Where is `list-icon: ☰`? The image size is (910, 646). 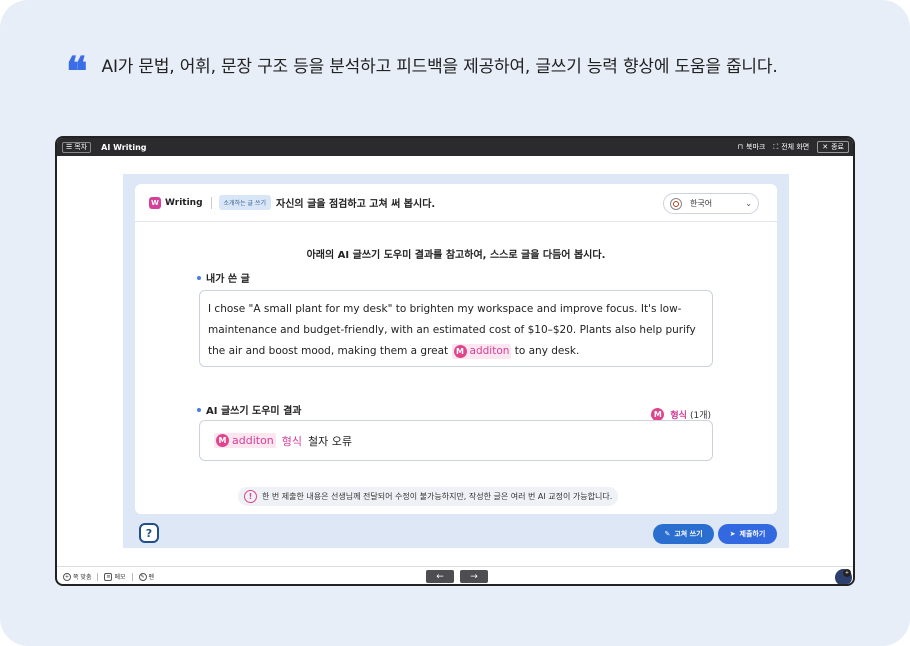
list-icon: ☰ is located at coordinates (69, 147).